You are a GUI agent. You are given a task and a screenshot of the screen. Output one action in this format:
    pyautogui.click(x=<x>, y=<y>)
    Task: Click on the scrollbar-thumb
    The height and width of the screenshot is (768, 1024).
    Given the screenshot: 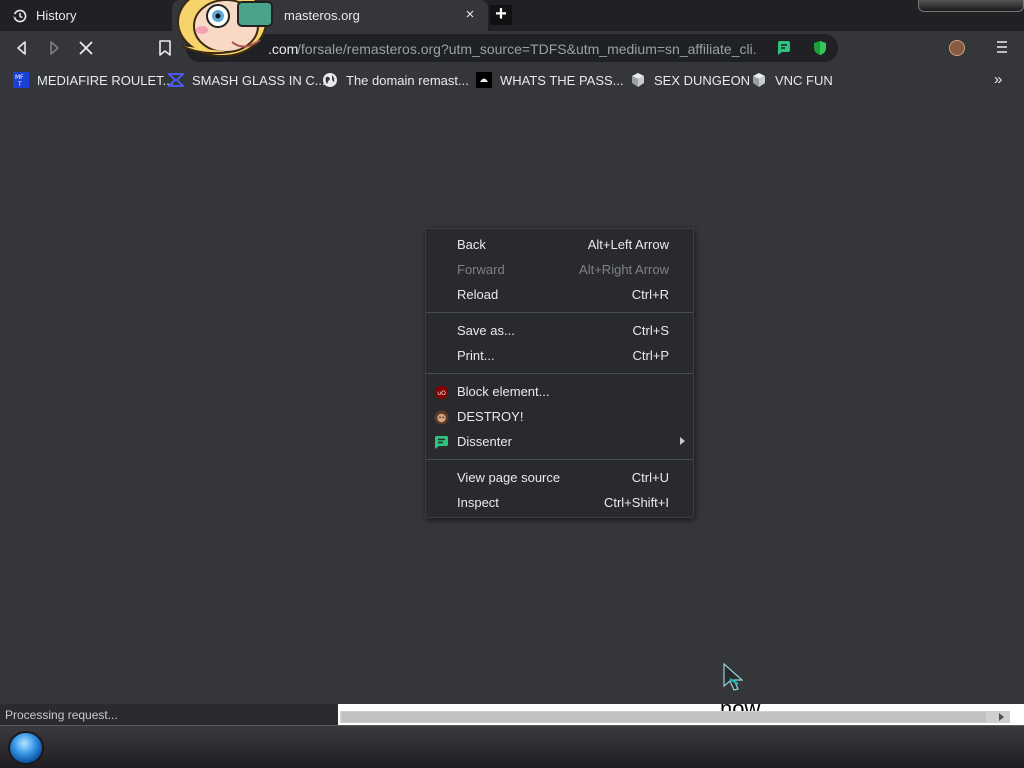 What is the action you would take?
    pyautogui.click(x=664, y=717)
    